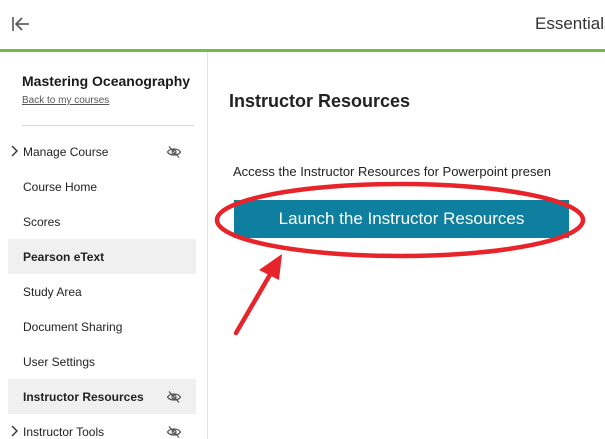 Image resolution: width=605 pixels, height=439 pixels. Describe the element at coordinates (21, 24) in the screenshot. I see `collapse-sidebar-icon` at that location.